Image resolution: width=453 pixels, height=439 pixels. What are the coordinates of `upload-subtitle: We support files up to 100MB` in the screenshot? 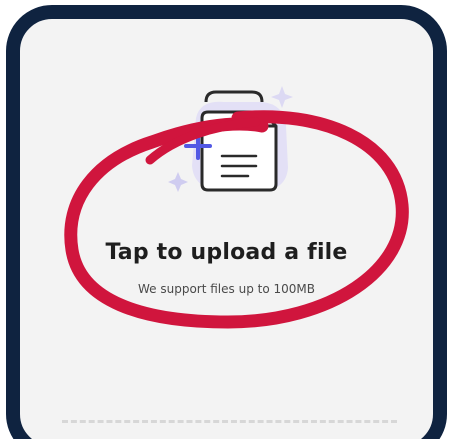 It's located at (226, 289).